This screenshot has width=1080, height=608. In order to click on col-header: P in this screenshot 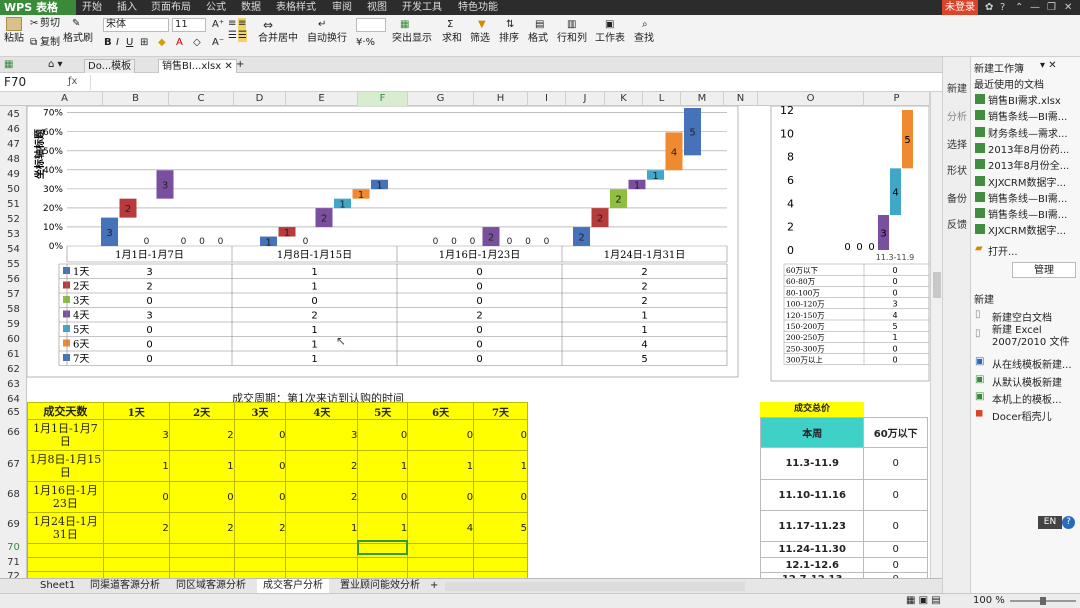, I will do `click(897, 99)`.